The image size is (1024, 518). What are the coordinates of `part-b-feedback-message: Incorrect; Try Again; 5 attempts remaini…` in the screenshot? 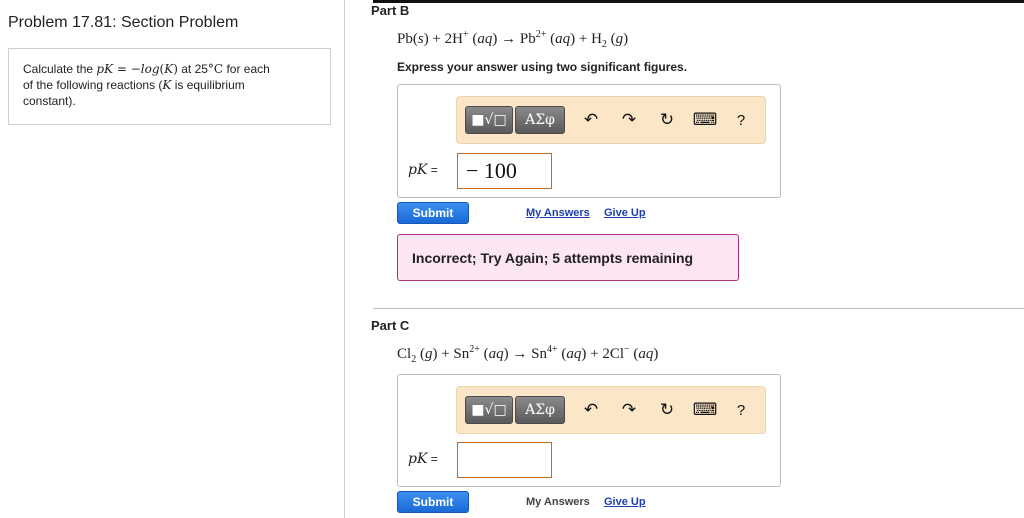 It's located at (568, 257).